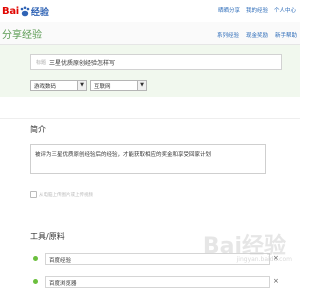 Image resolution: width=320 pixels, height=300 pixels. I want to click on tools-heading: 工具/原料, so click(47, 236).